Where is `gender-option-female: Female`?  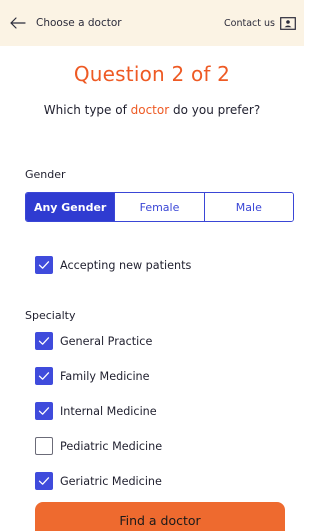 gender-option-female: Female is located at coordinates (159, 207).